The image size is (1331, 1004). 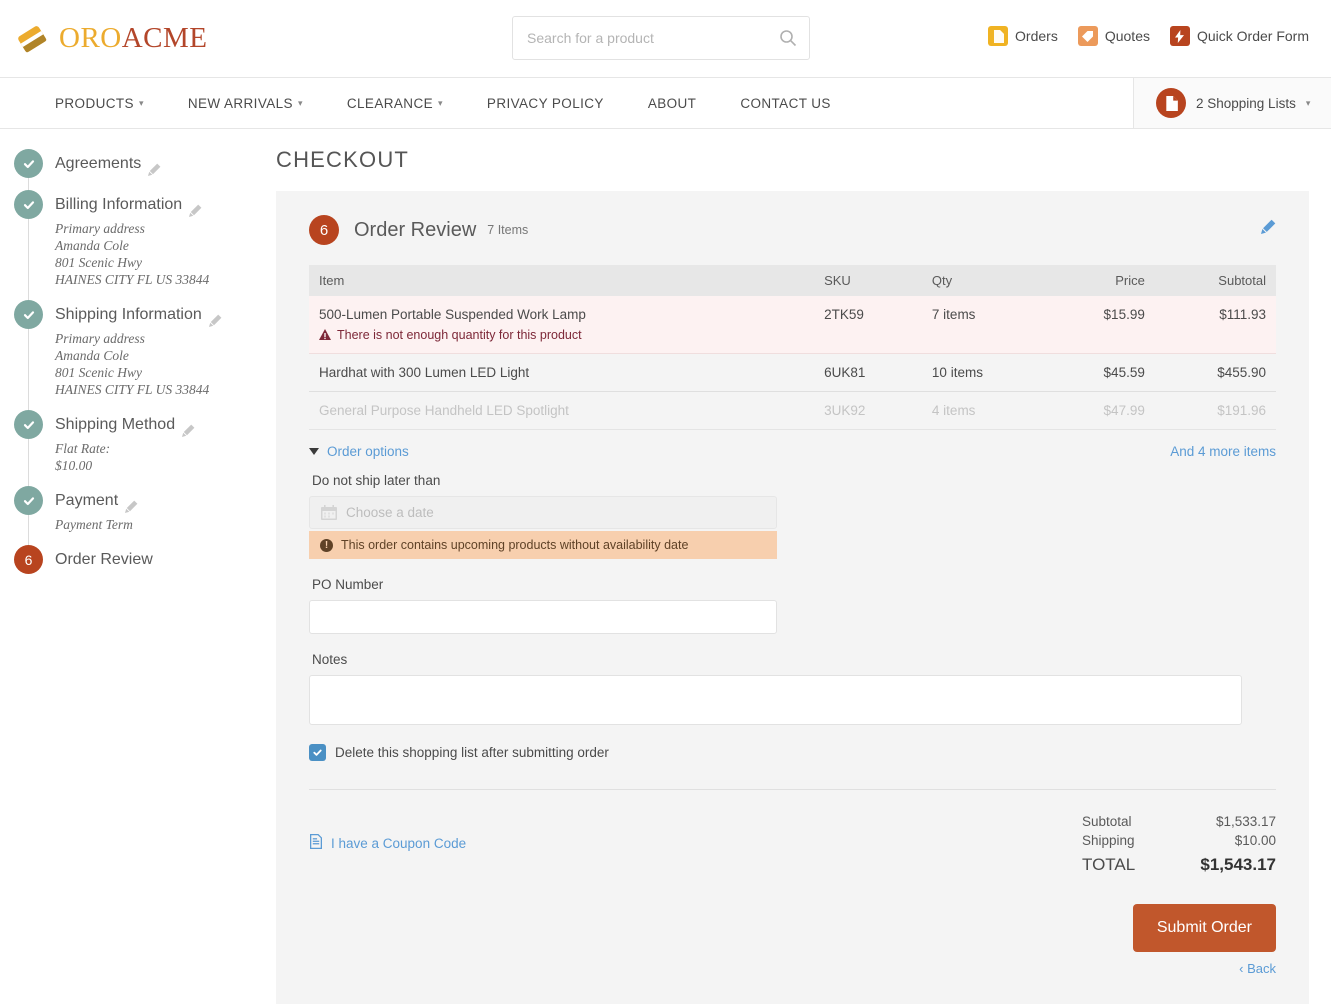 I want to click on detail-line: Payment Term, so click(x=94, y=524).